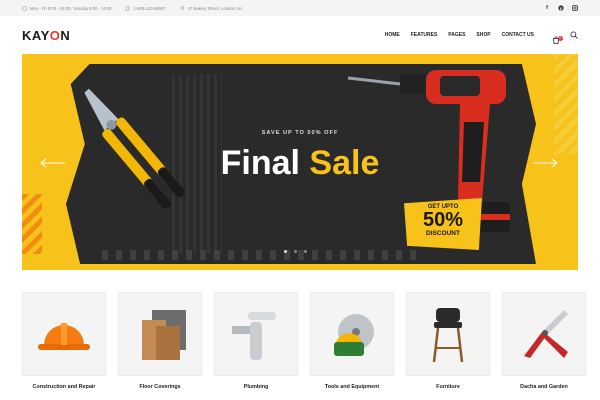 This screenshot has height=400, width=600. I want to click on hero-subtitle: SAVE UP TO 50% OFF, so click(300, 133).